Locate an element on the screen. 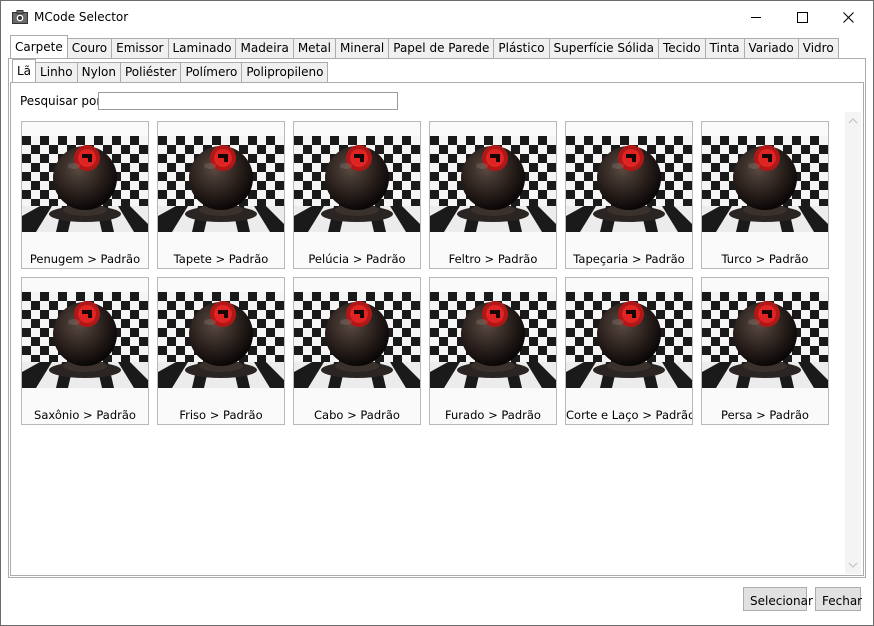 The image size is (874, 626). close-button is located at coordinates (848, 17).